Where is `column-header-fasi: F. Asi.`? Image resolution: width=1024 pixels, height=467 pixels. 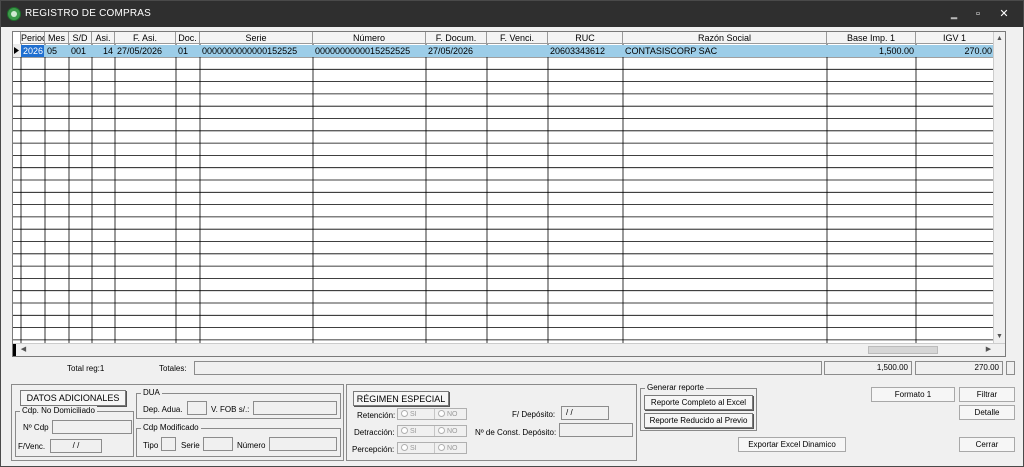
column-header-fasi: F. Asi. is located at coordinates (145, 38).